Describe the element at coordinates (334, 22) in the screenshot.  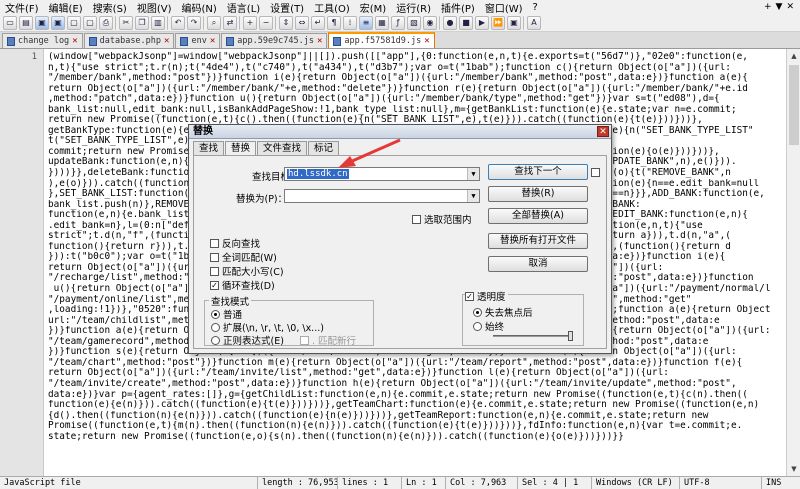
I see `show-all-chars-icon: ¶` at that location.